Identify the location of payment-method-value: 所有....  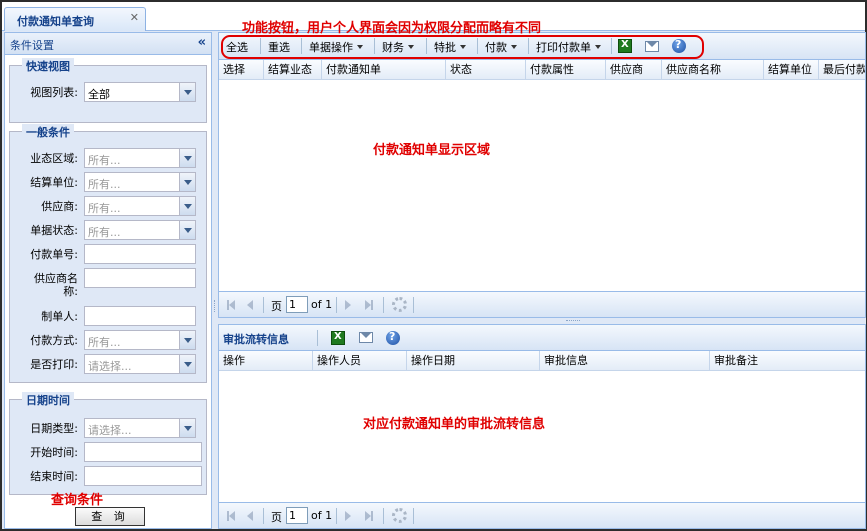
(104, 342).